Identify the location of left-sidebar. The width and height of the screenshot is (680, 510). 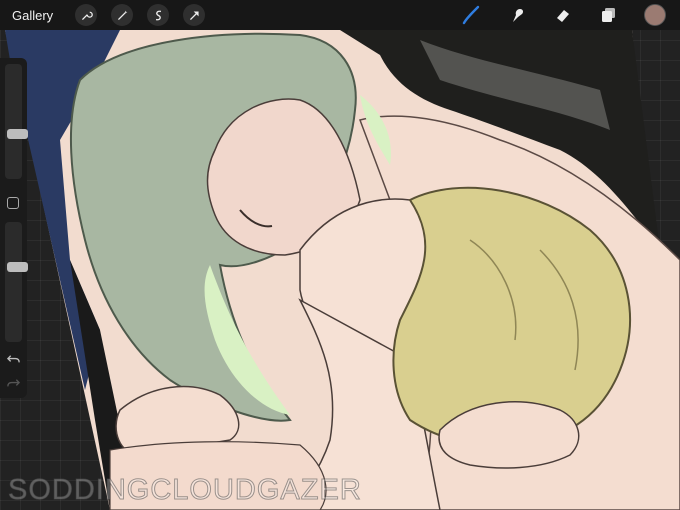
(14, 228).